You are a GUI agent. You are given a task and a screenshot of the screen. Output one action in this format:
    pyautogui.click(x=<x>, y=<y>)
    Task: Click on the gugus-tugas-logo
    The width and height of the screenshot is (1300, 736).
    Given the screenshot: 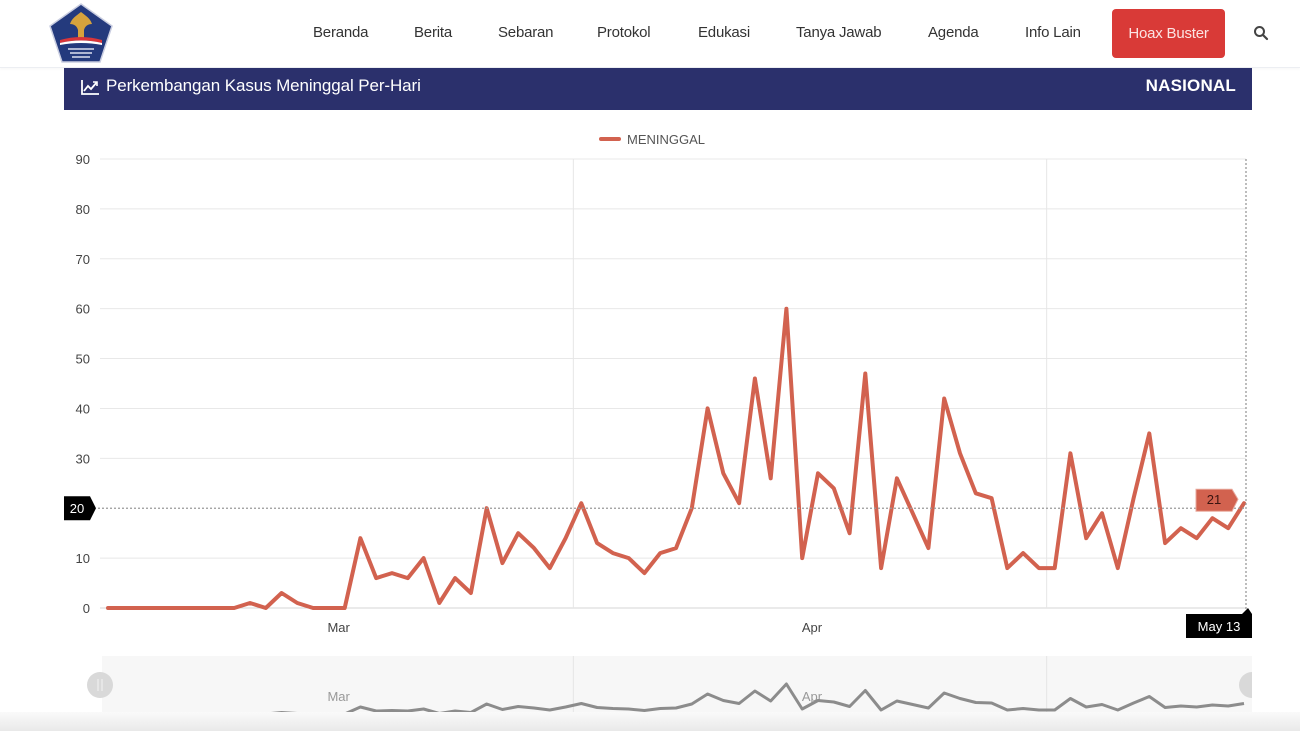 What is the action you would take?
    pyautogui.click(x=81, y=33)
    